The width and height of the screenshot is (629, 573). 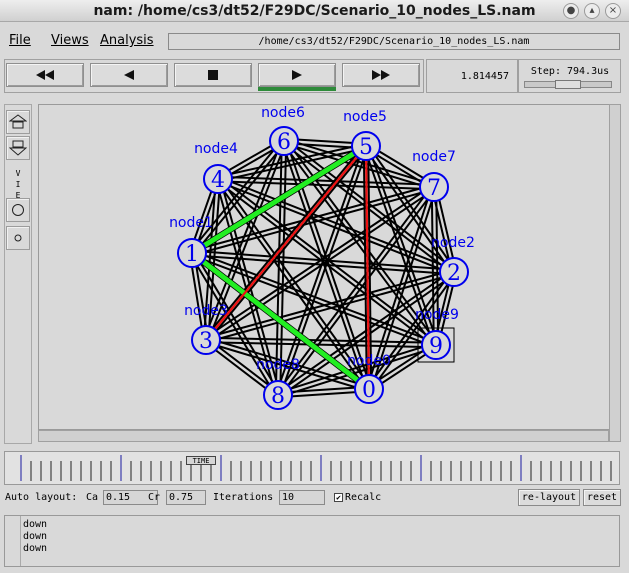 I want to click on play-forward-icon, so click(x=297, y=75).